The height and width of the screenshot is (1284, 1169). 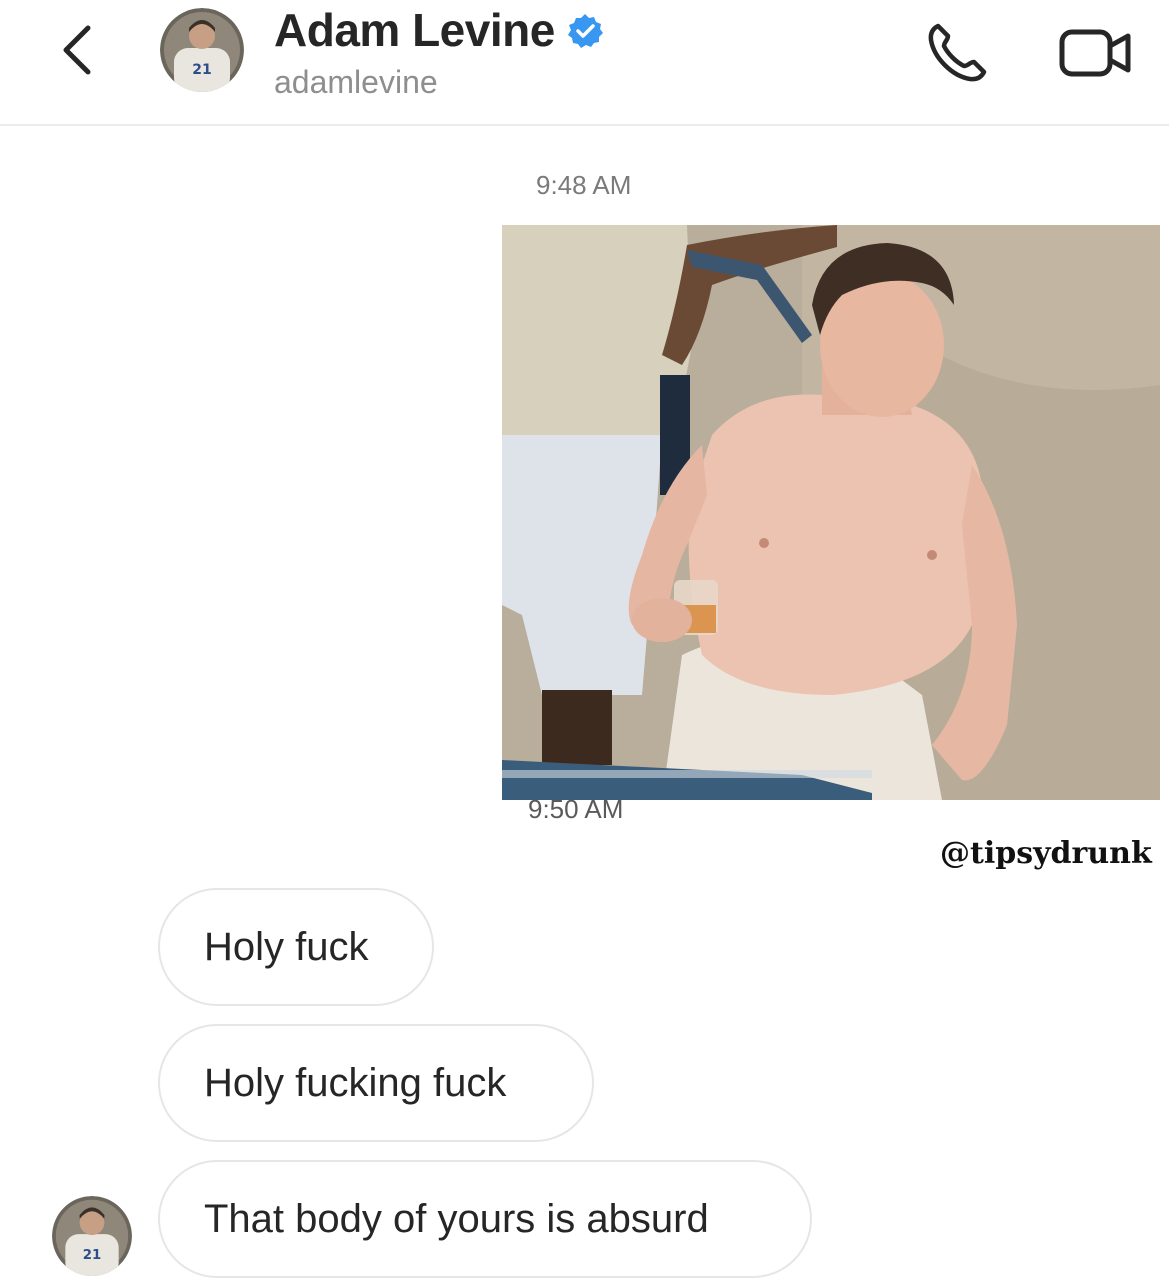 I want to click on phone-icon, so click(x=957, y=52).